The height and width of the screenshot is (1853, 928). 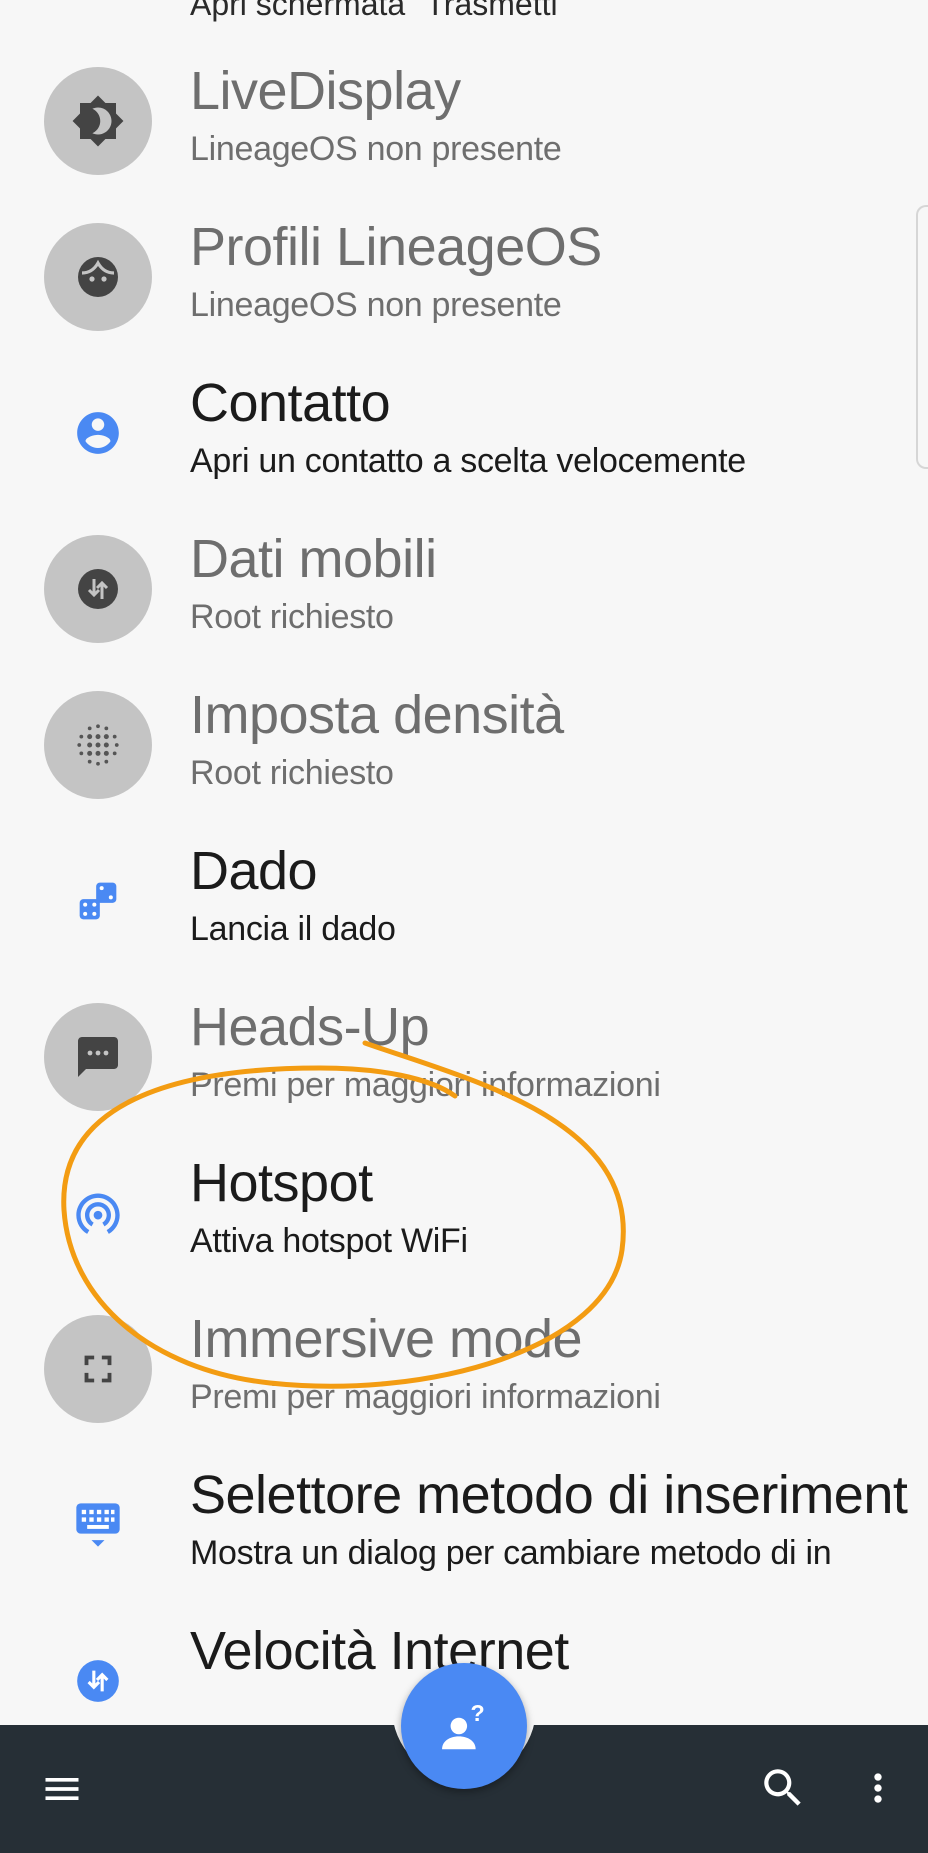 I want to click on account-circle-icon, so click(x=98, y=433).